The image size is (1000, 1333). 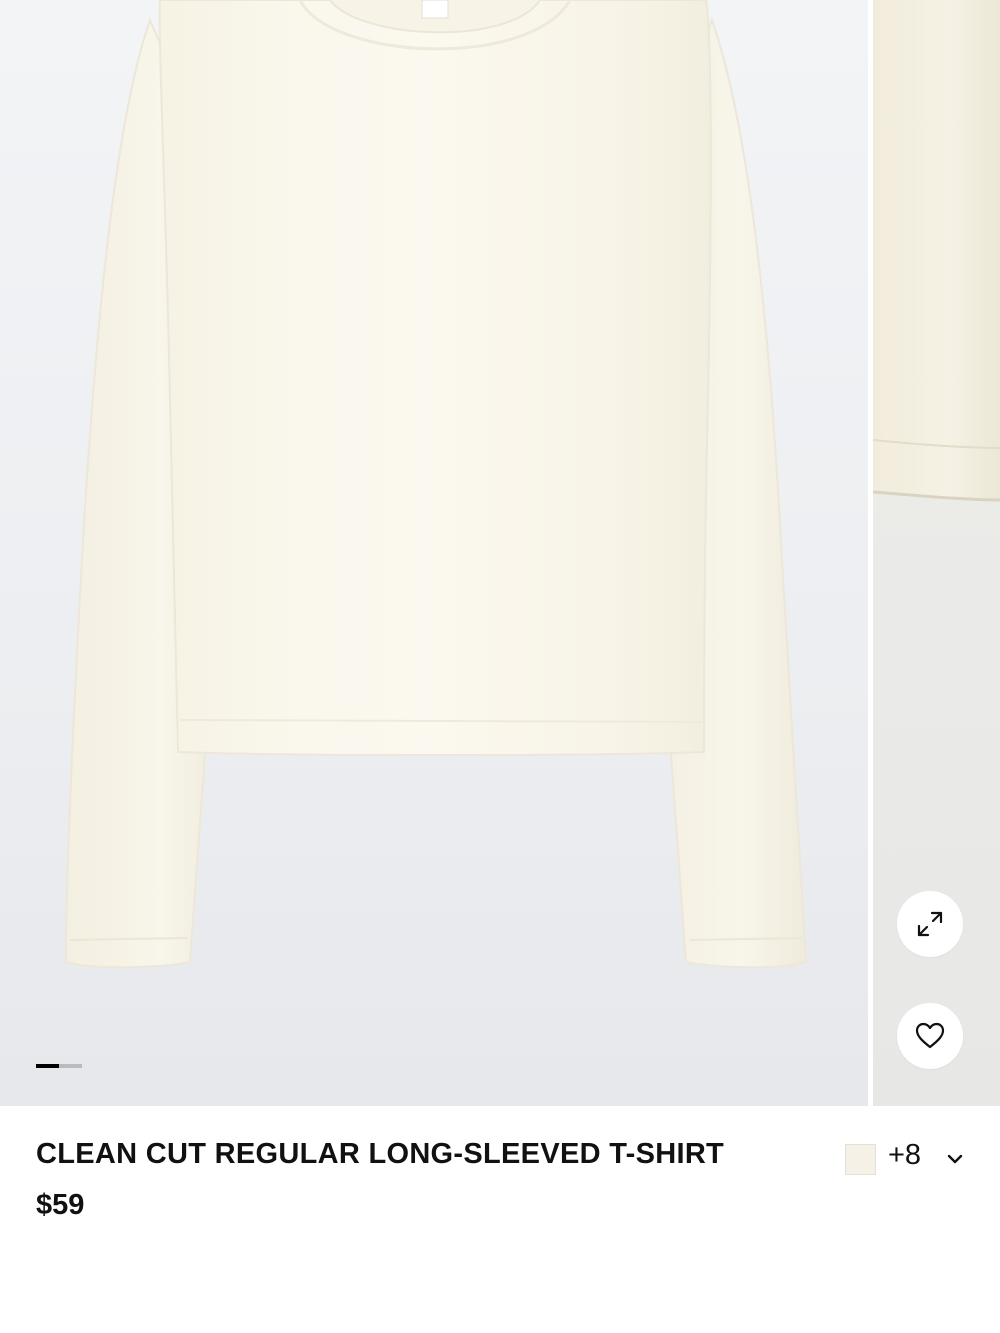 I want to click on add-to-wishlist-button, so click(x=930, y=1036).